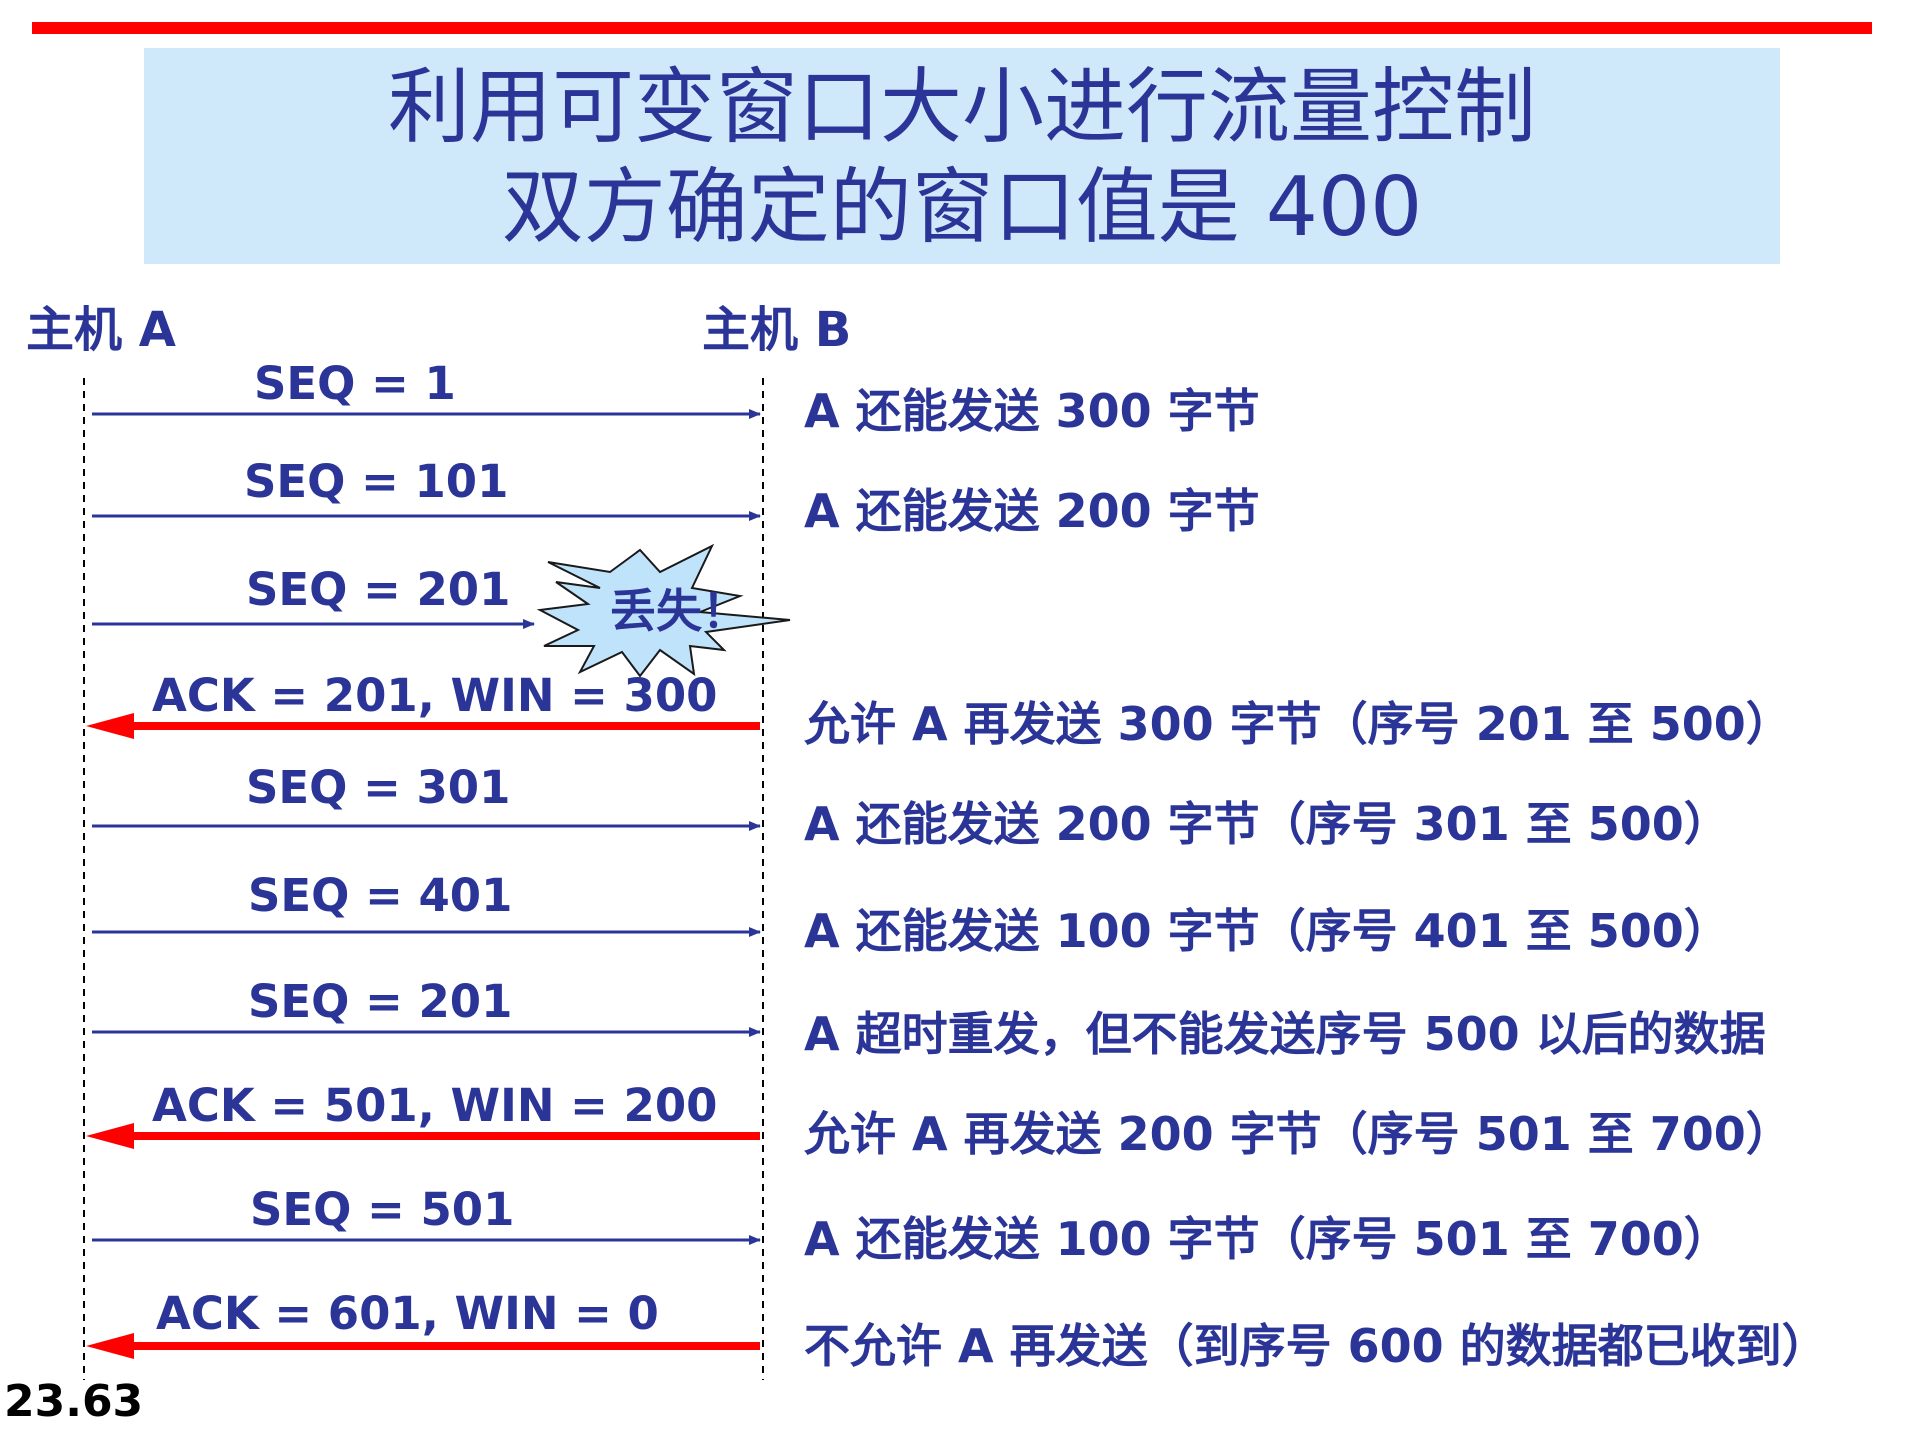 Image resolution: width=1920 pixels, height=1440 pixels. What do you see at coordinates (435, 1105) in the screenshot?
I see `message-label: ACK = 501, WIN = 200` at bounding box center [435, 1105].